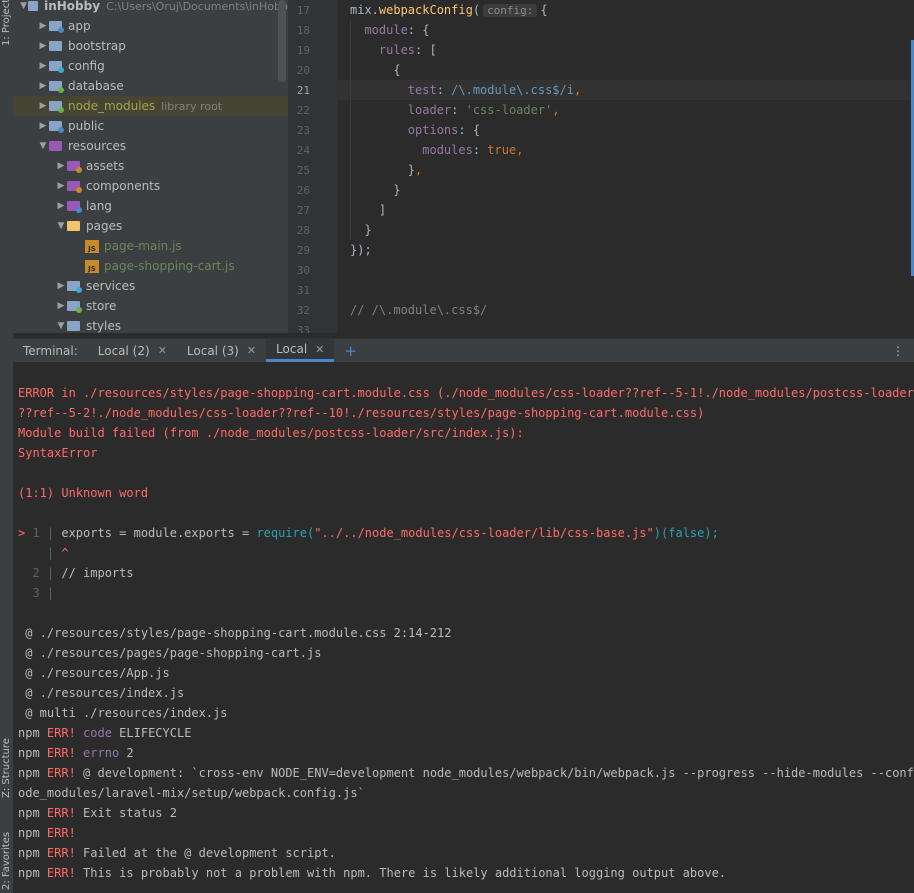  I want to click on terminal-tab: Local (3) ✕, so click(221, 350).